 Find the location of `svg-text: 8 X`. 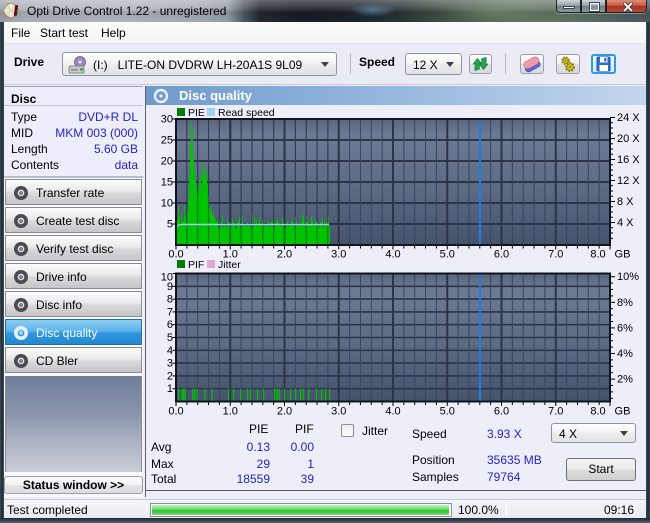

svg-text: 8 X is located at coordinates (625, 202).